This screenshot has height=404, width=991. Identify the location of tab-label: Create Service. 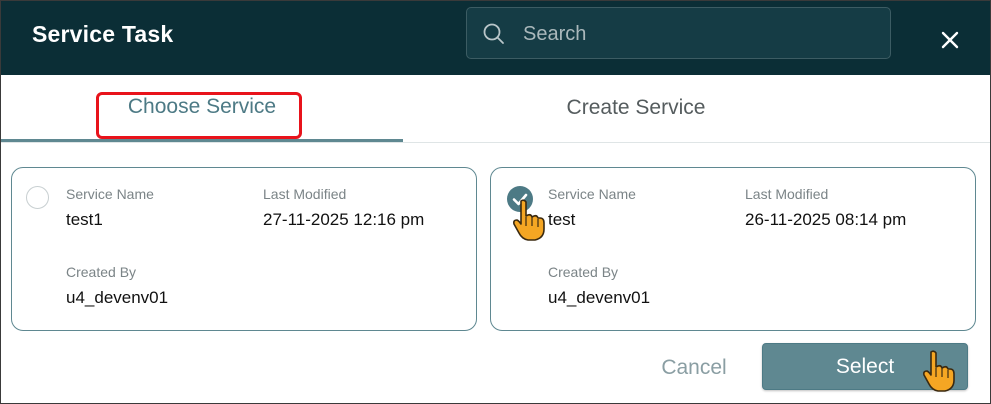
(636, 107).